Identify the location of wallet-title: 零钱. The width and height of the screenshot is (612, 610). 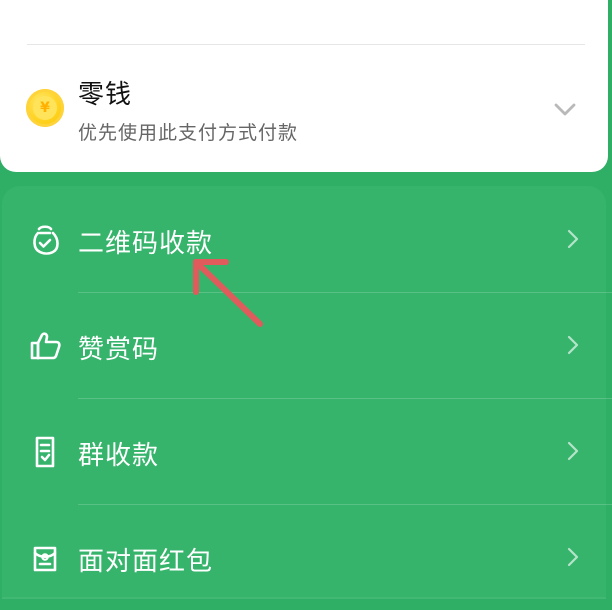
(105, 92).